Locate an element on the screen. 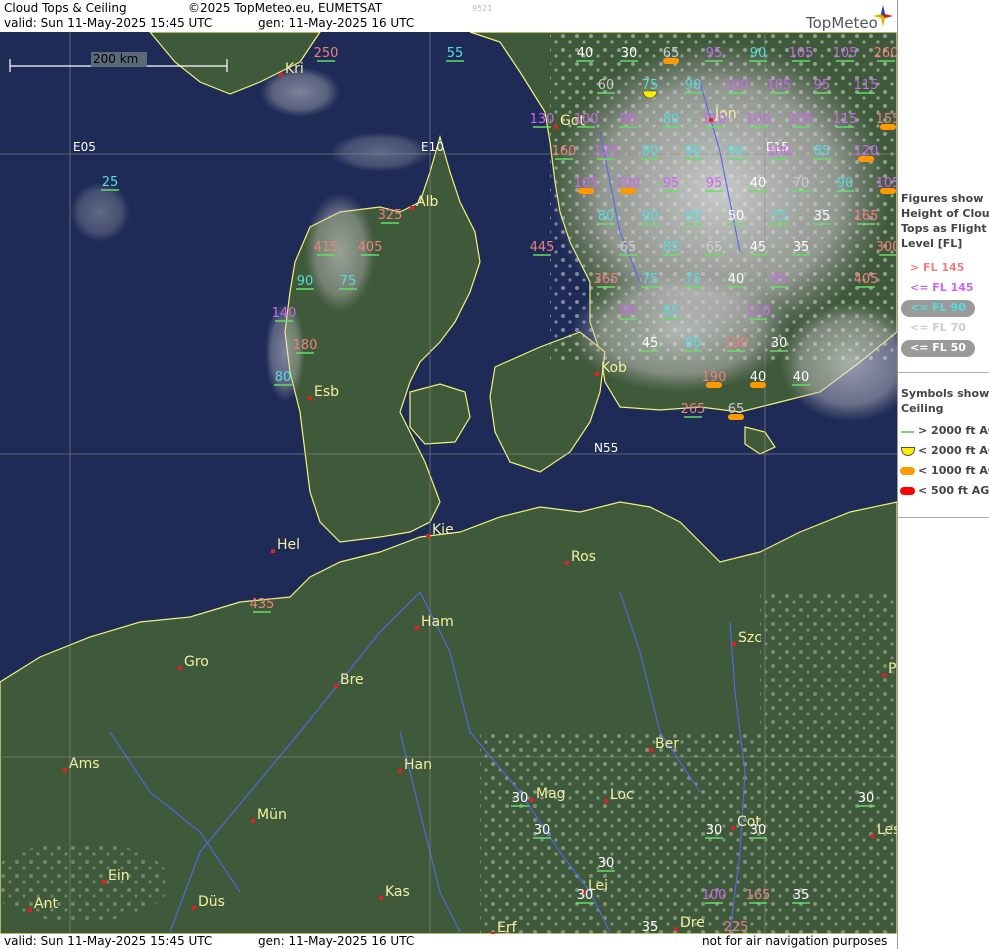 This screenshot has width=989, height=949. legend-top-category: <= FL 145 is located at coordinates (942, 287).